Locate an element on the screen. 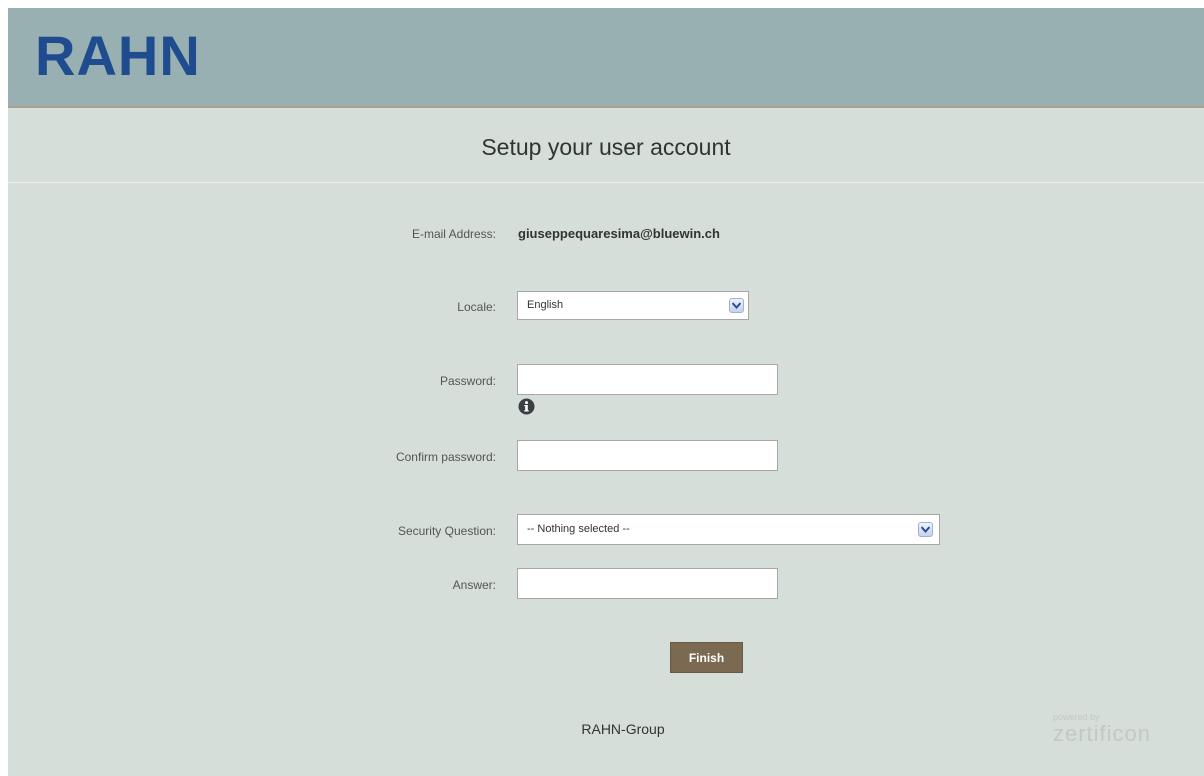 The width and height of the screenshot is (1204, 776). answer-label: Answer: is located at coordinates (474, 585).